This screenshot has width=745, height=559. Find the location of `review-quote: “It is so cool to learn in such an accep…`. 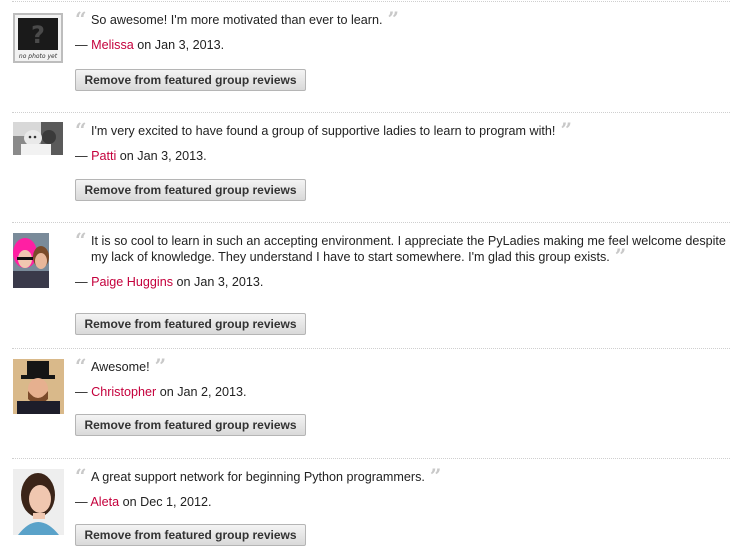

review-quote: “It is so cool to learn in such an accep… is located at coordinates (402, 248).